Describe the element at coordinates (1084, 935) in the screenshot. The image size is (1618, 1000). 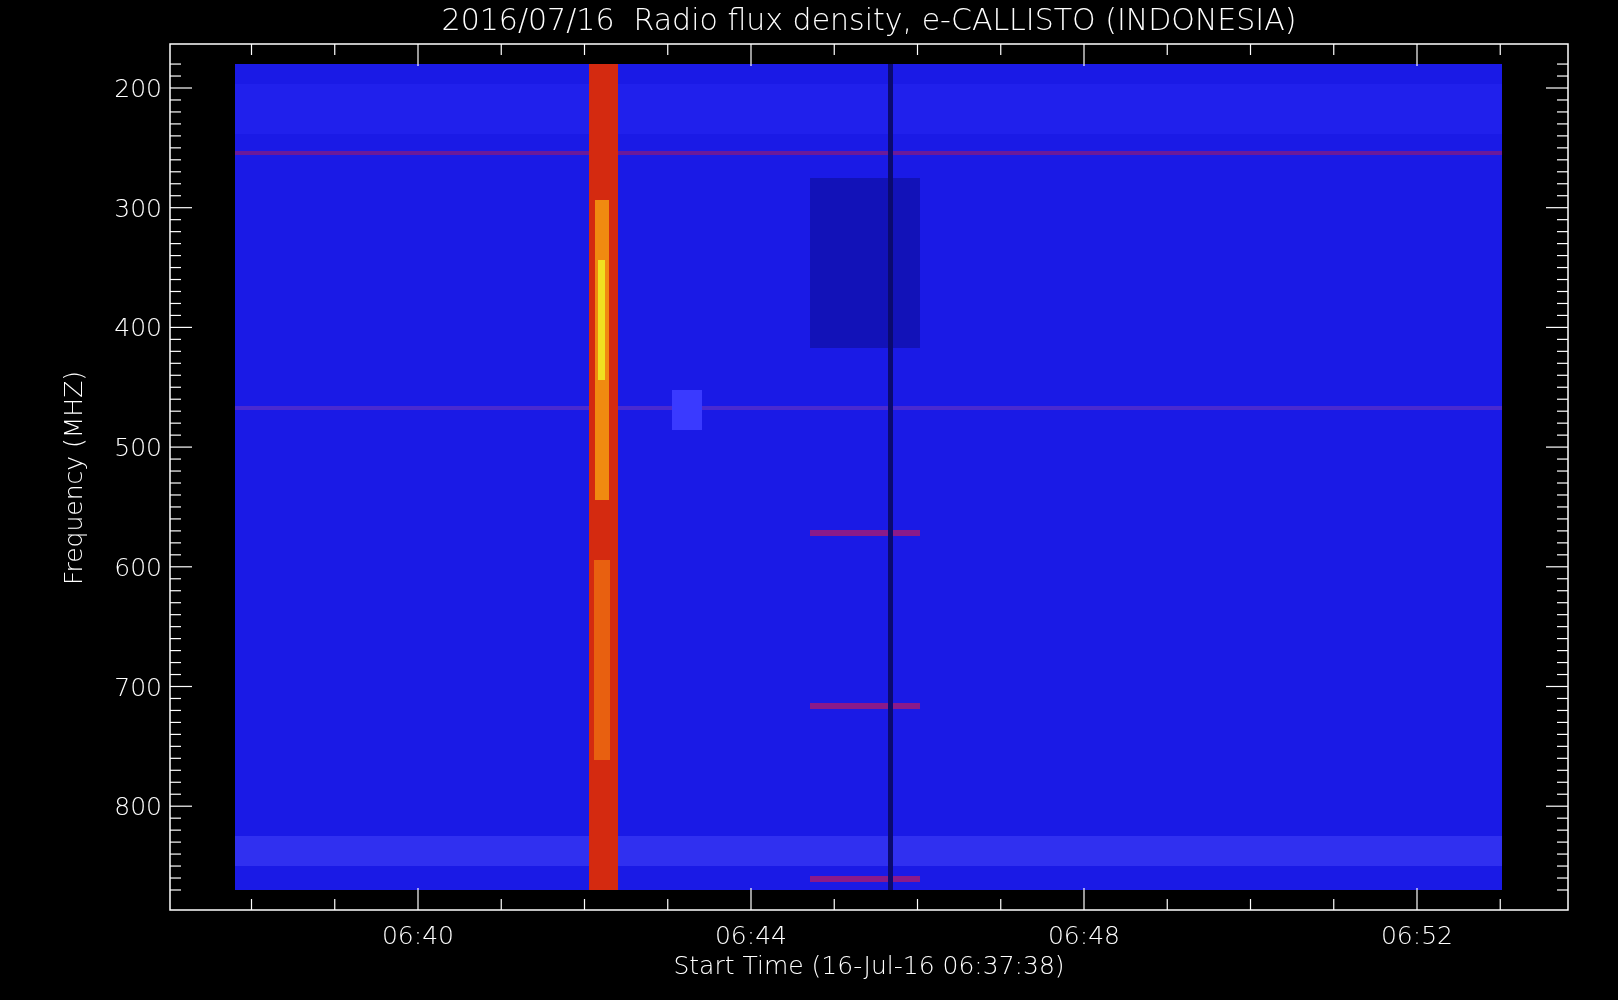
I see `x-tick-label: 06:48` at that location.